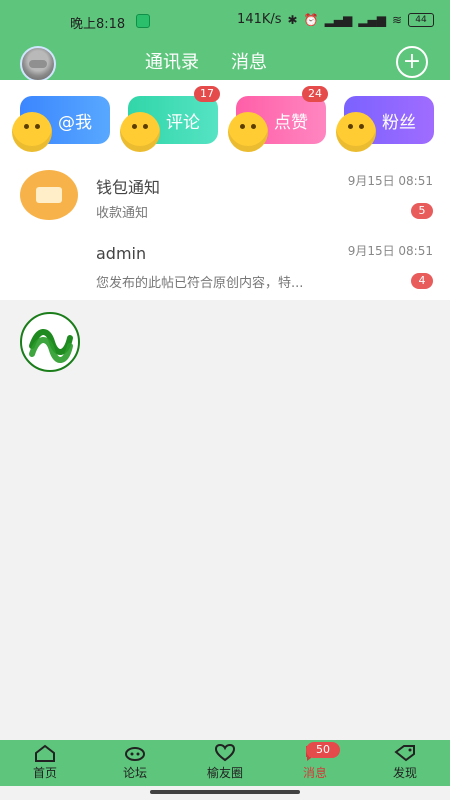 The height and width of the screenshot is (800, 450). I want to click on card-mention: @我, so click(61, 124).